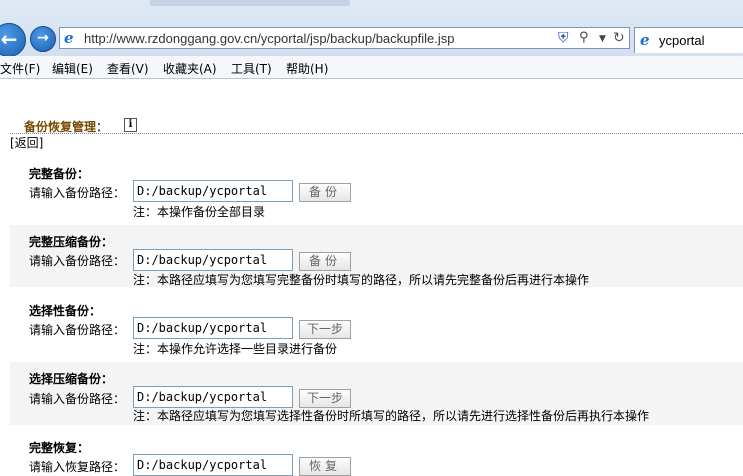  Describe the element at coordinates (20, 68) in the screenshot. I see `menu-file: 文件(F)` at that location.